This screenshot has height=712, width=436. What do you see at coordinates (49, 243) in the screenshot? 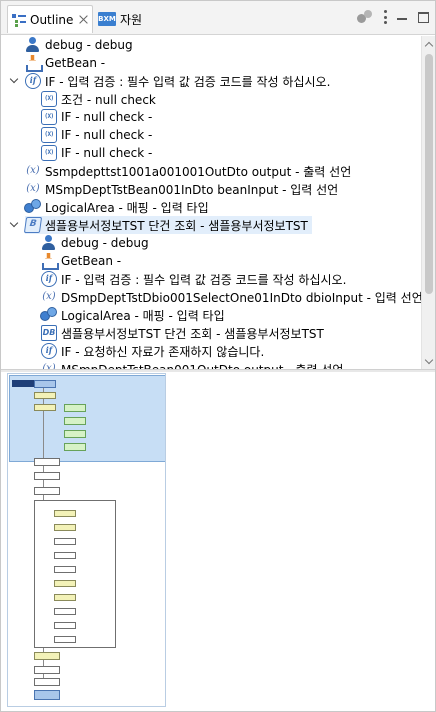
I see `person-icon` at bounding box center [49, 243].